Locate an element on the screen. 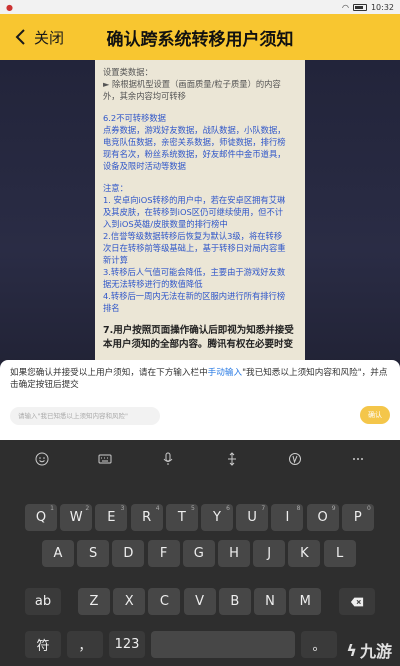 The image size is (400, 666). notice-line: 注意： is located at coordinates (115, 188).